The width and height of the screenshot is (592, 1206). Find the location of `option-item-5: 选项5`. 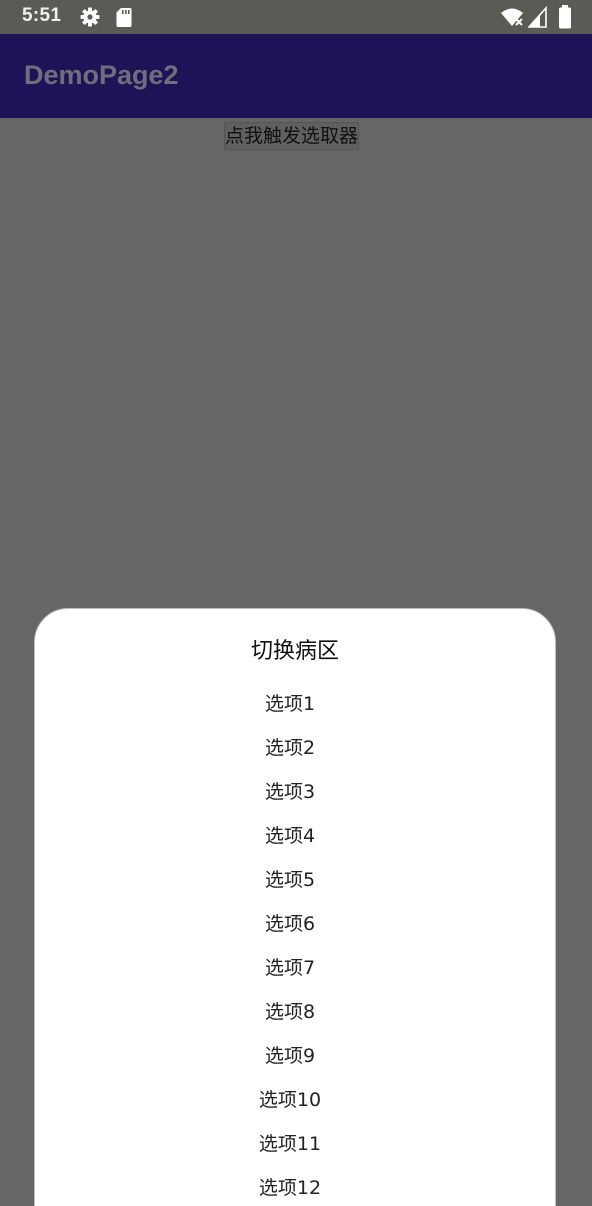

option-item-5: 选项5 is located at coordinates (290, 880).